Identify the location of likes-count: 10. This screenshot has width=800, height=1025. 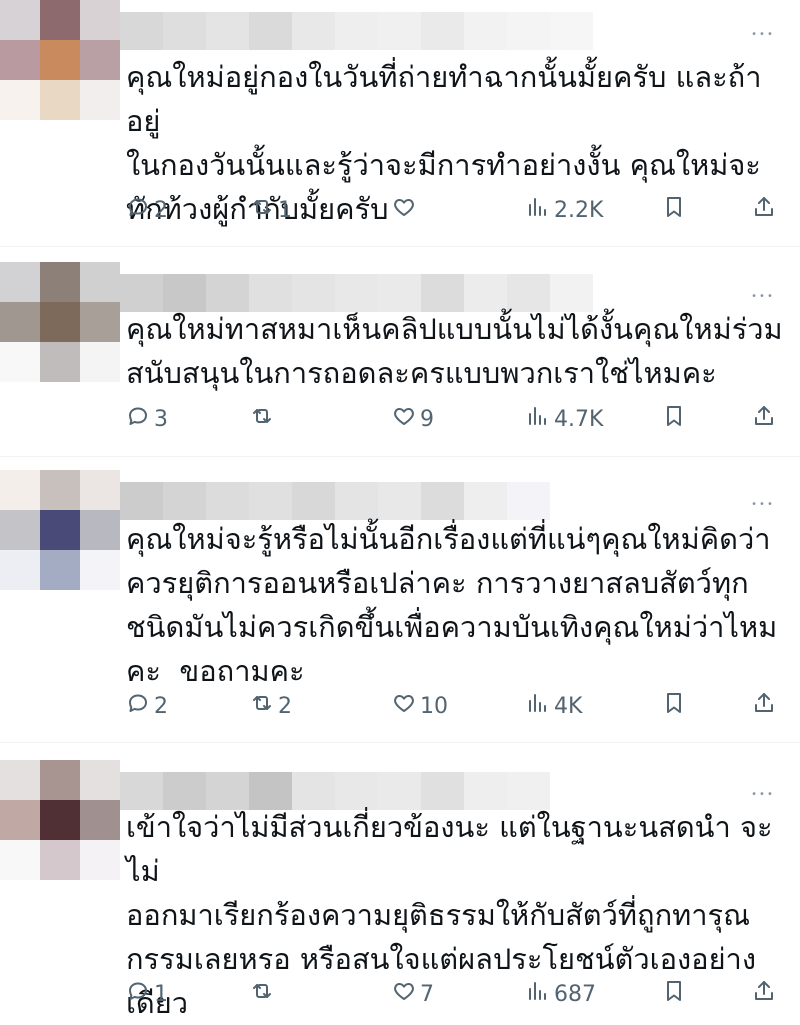
(434, 706).